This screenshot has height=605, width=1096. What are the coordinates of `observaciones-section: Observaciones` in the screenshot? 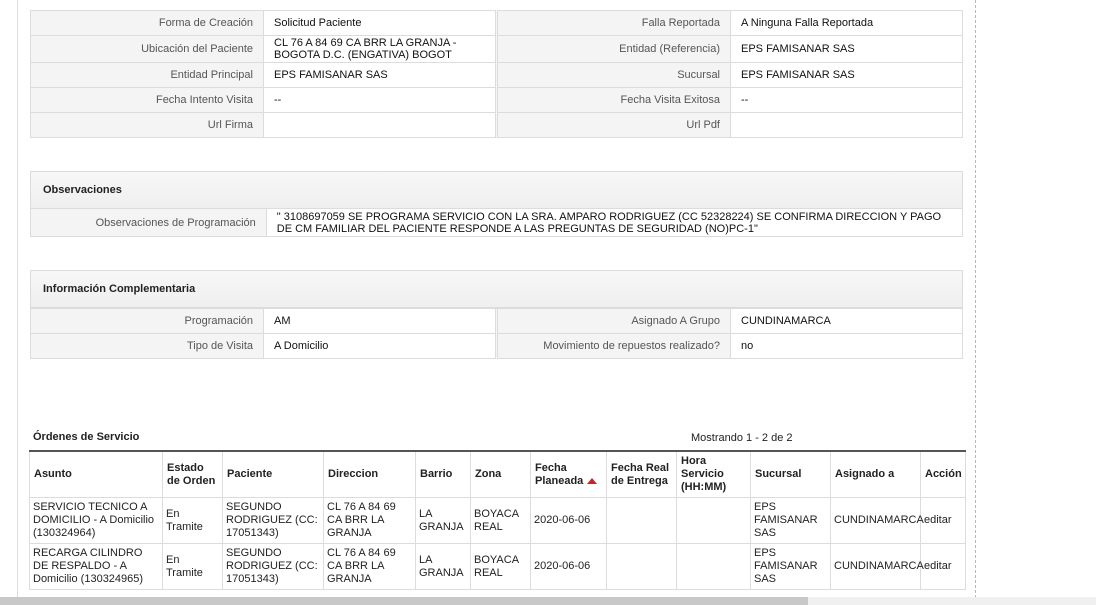 It's located at (496, 190).